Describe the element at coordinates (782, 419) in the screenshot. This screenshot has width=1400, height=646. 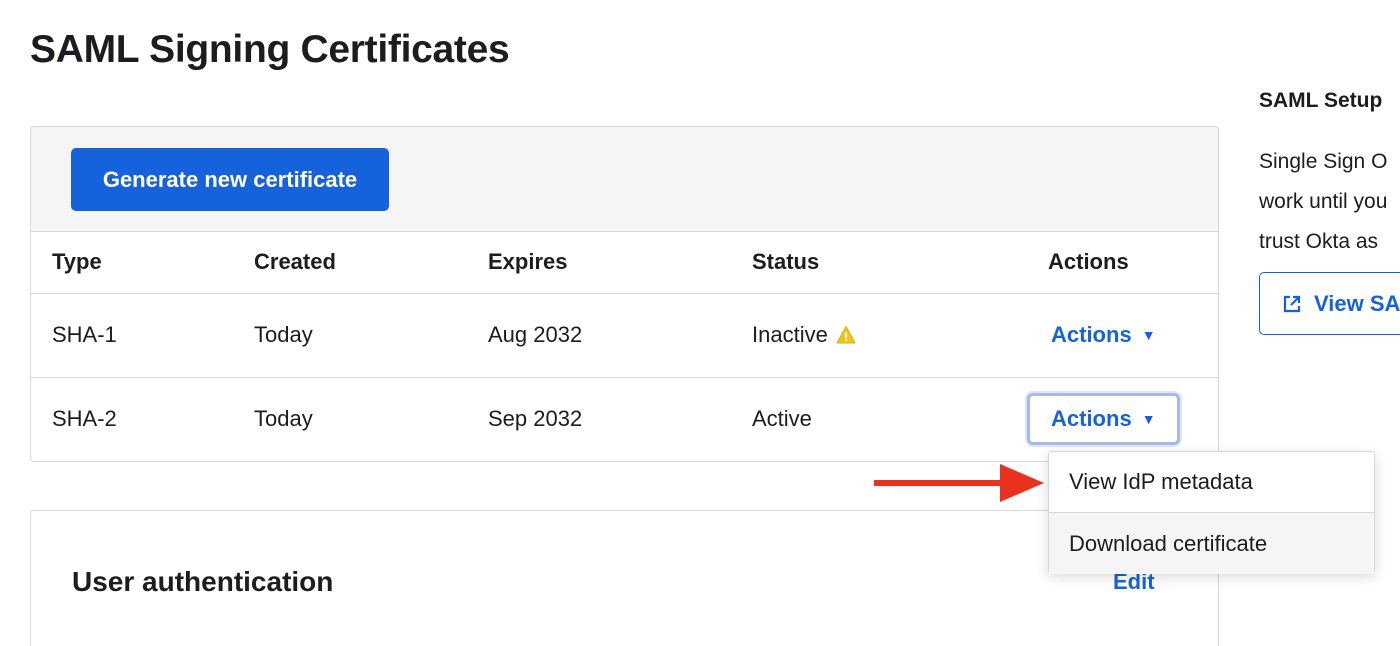
I see `cell-status: Active` at that location.